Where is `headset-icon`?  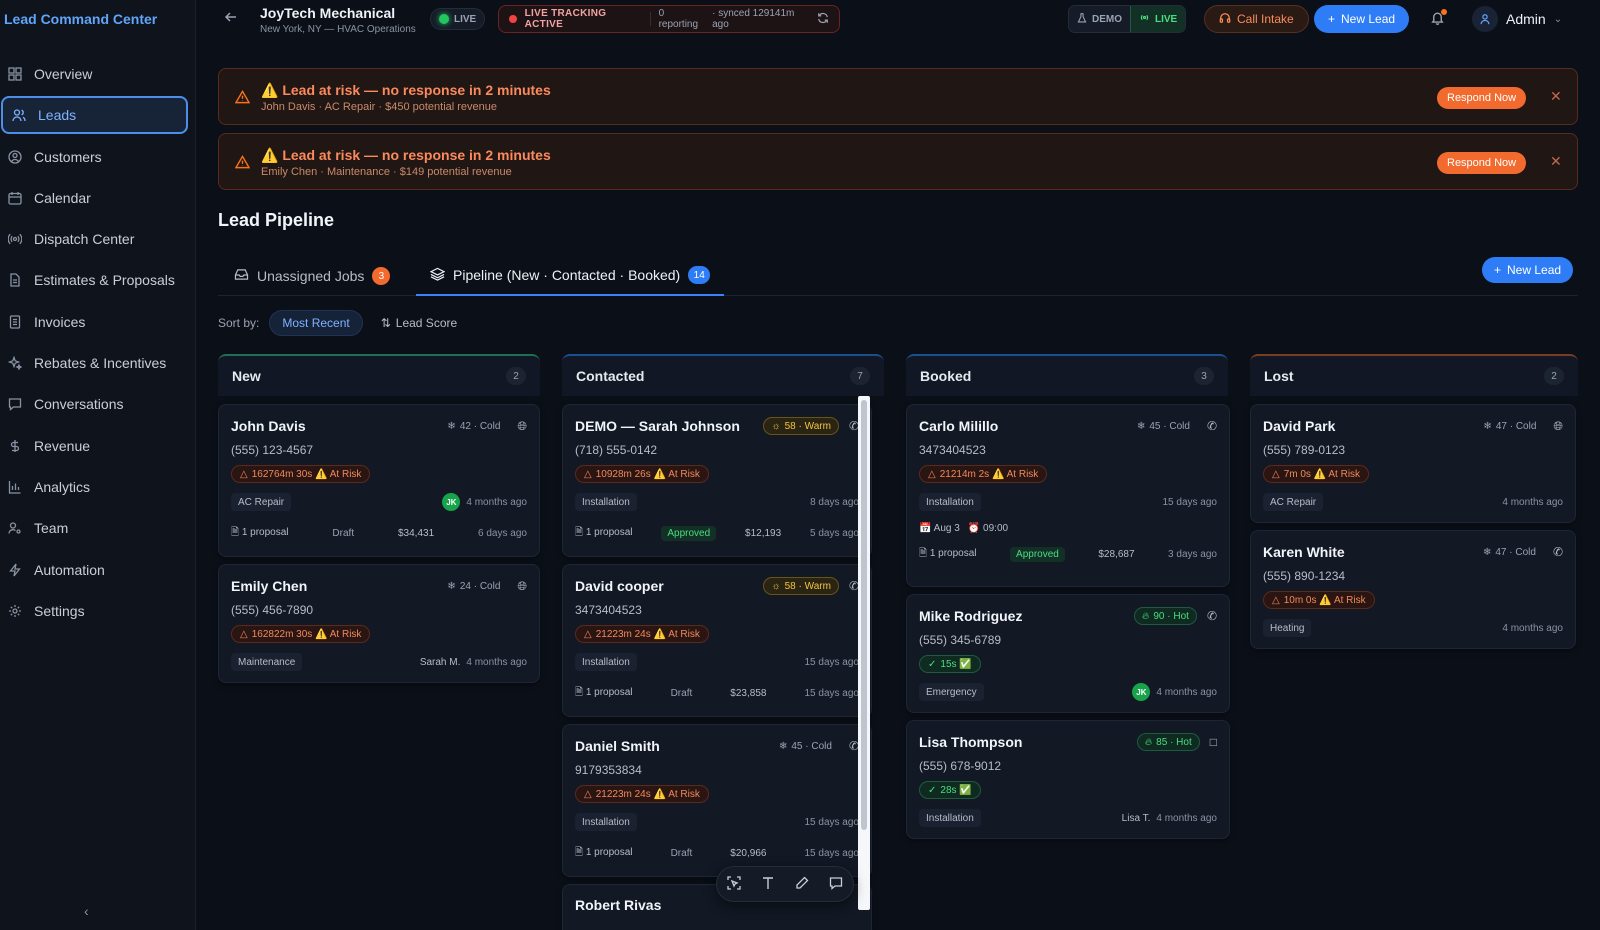 headset-icon is located at coordinates (1225, 19).